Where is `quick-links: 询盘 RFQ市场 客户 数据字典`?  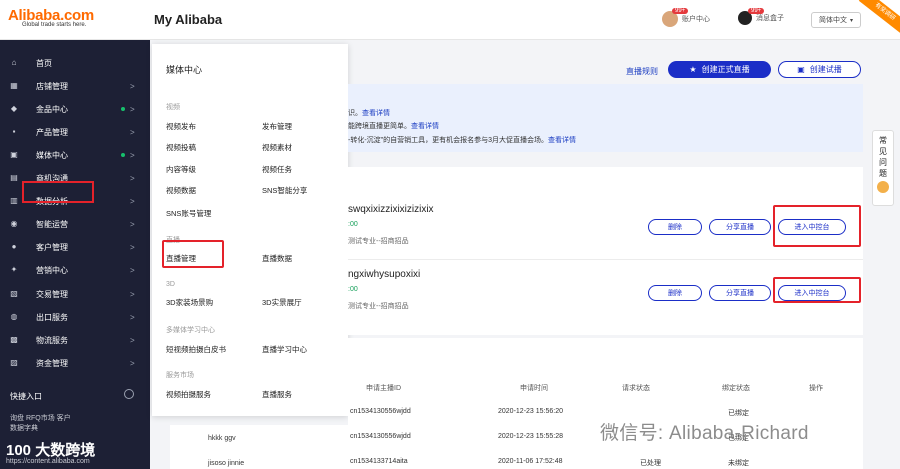 quick-links: 询盘 RFQ市场 客户 数据字典 is located at coordinates (40, 424).